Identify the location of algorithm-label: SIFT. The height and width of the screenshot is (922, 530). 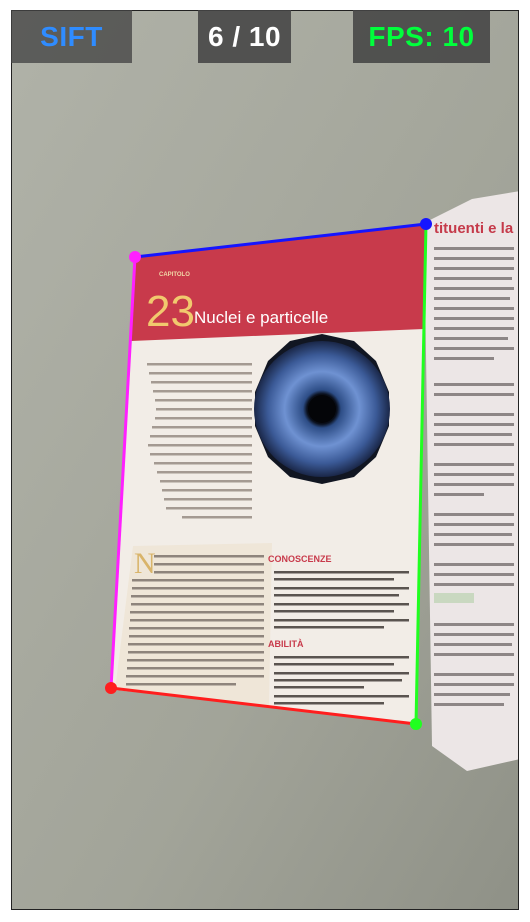
(71, 36).